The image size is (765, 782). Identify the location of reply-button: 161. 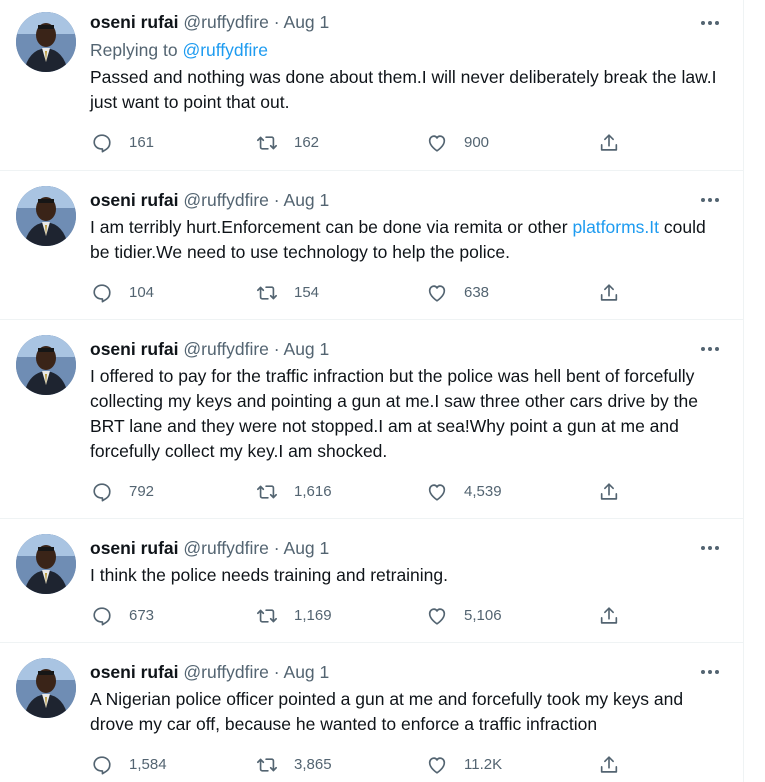
(122, 143).